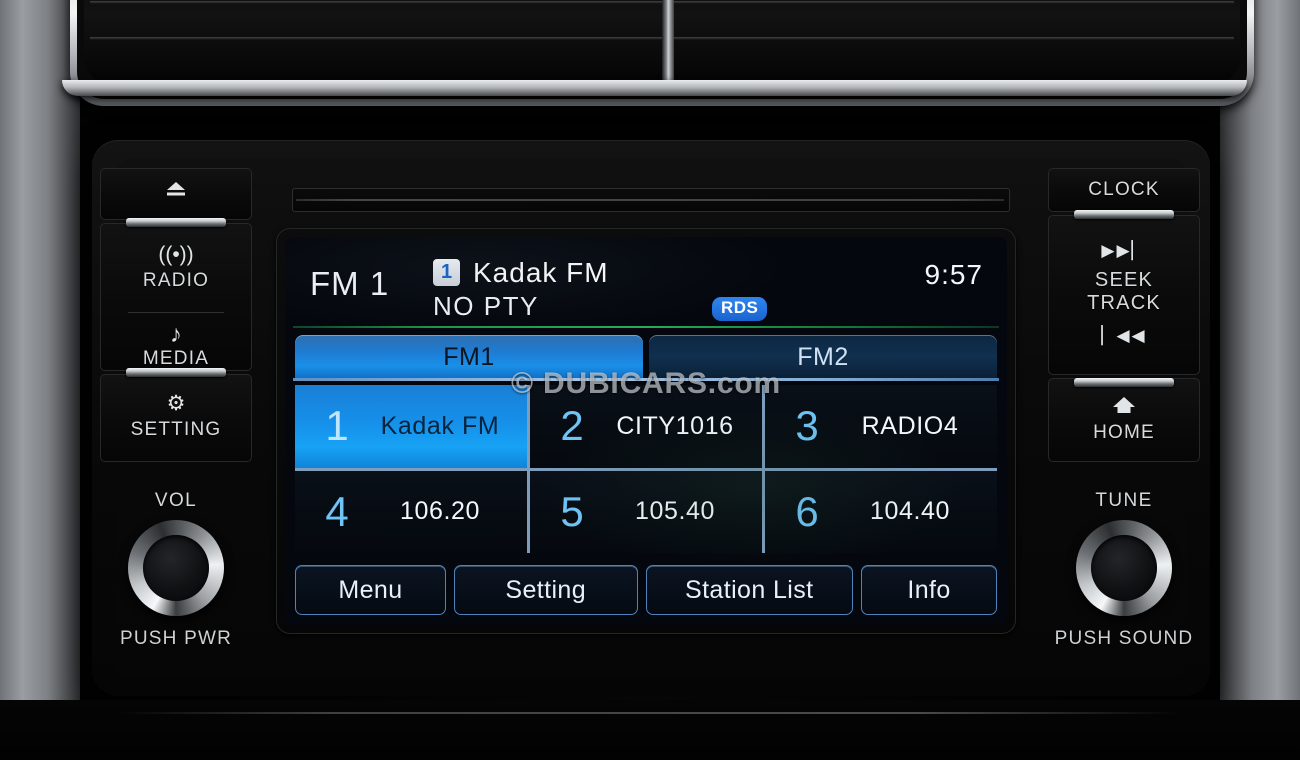 Image resolution: width=1300 pixels, height=760 pixels. Describe the element at coordinates (1124, 638) in the screenshot. I see `push-sound-label: PUSH SOUND` at that location.